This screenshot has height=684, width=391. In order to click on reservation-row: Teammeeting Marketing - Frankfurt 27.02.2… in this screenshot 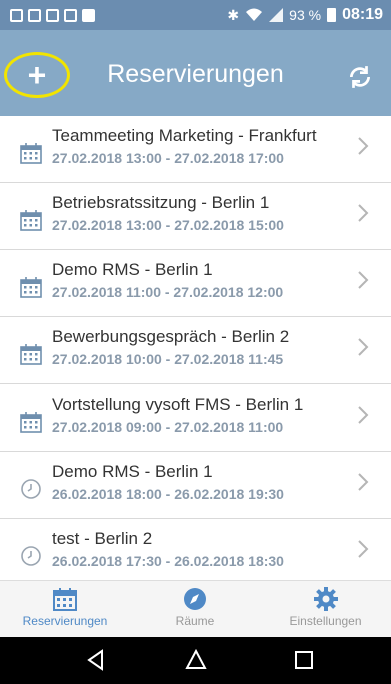, I will do `click(195, 149)`.